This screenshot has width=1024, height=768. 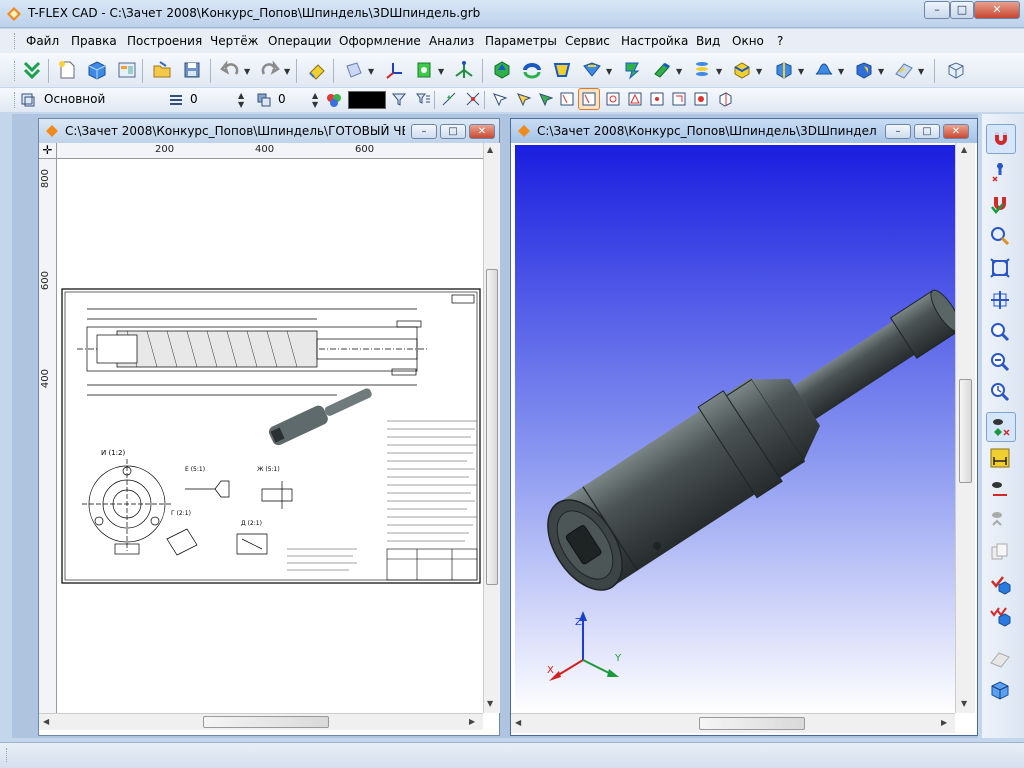 What do you see at coordinates (1001, 333) in the screenshot?
I see `zoom-in-icon` at bounding box center [1001, 333].